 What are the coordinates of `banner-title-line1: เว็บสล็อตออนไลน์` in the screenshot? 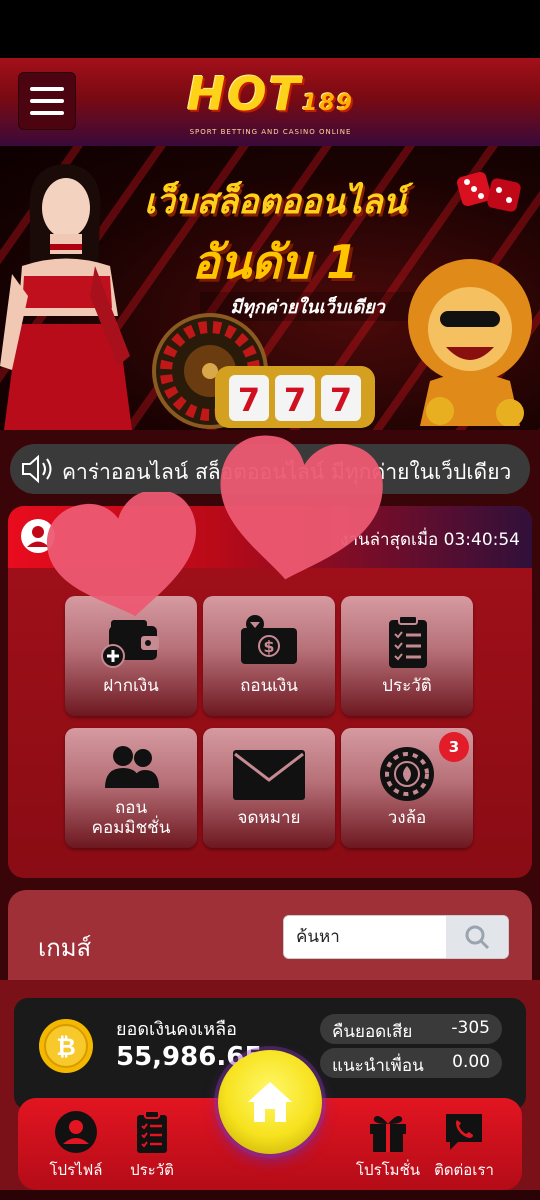 It's located at (275, 202).